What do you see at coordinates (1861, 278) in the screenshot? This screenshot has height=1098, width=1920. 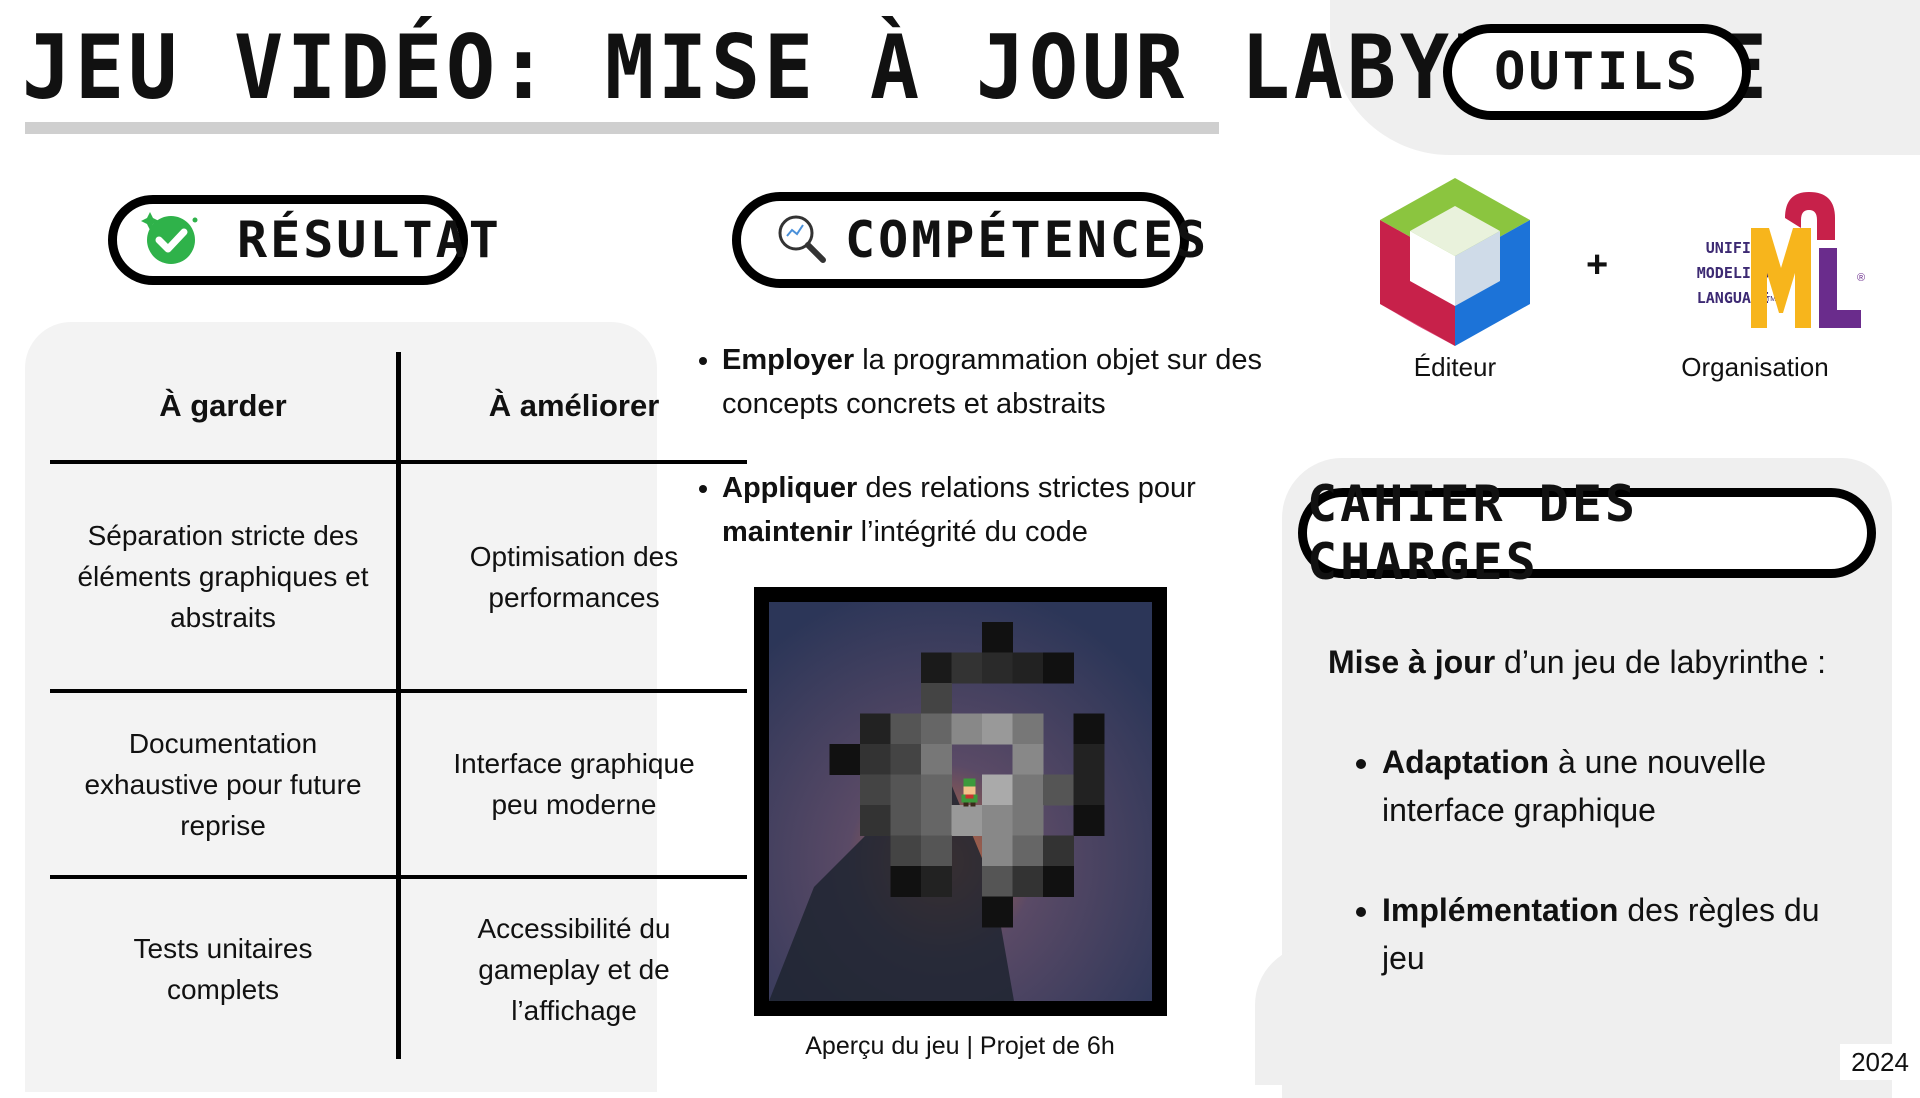 I see `uml-registered-mark: ®` at bounding box center [1861, 278].